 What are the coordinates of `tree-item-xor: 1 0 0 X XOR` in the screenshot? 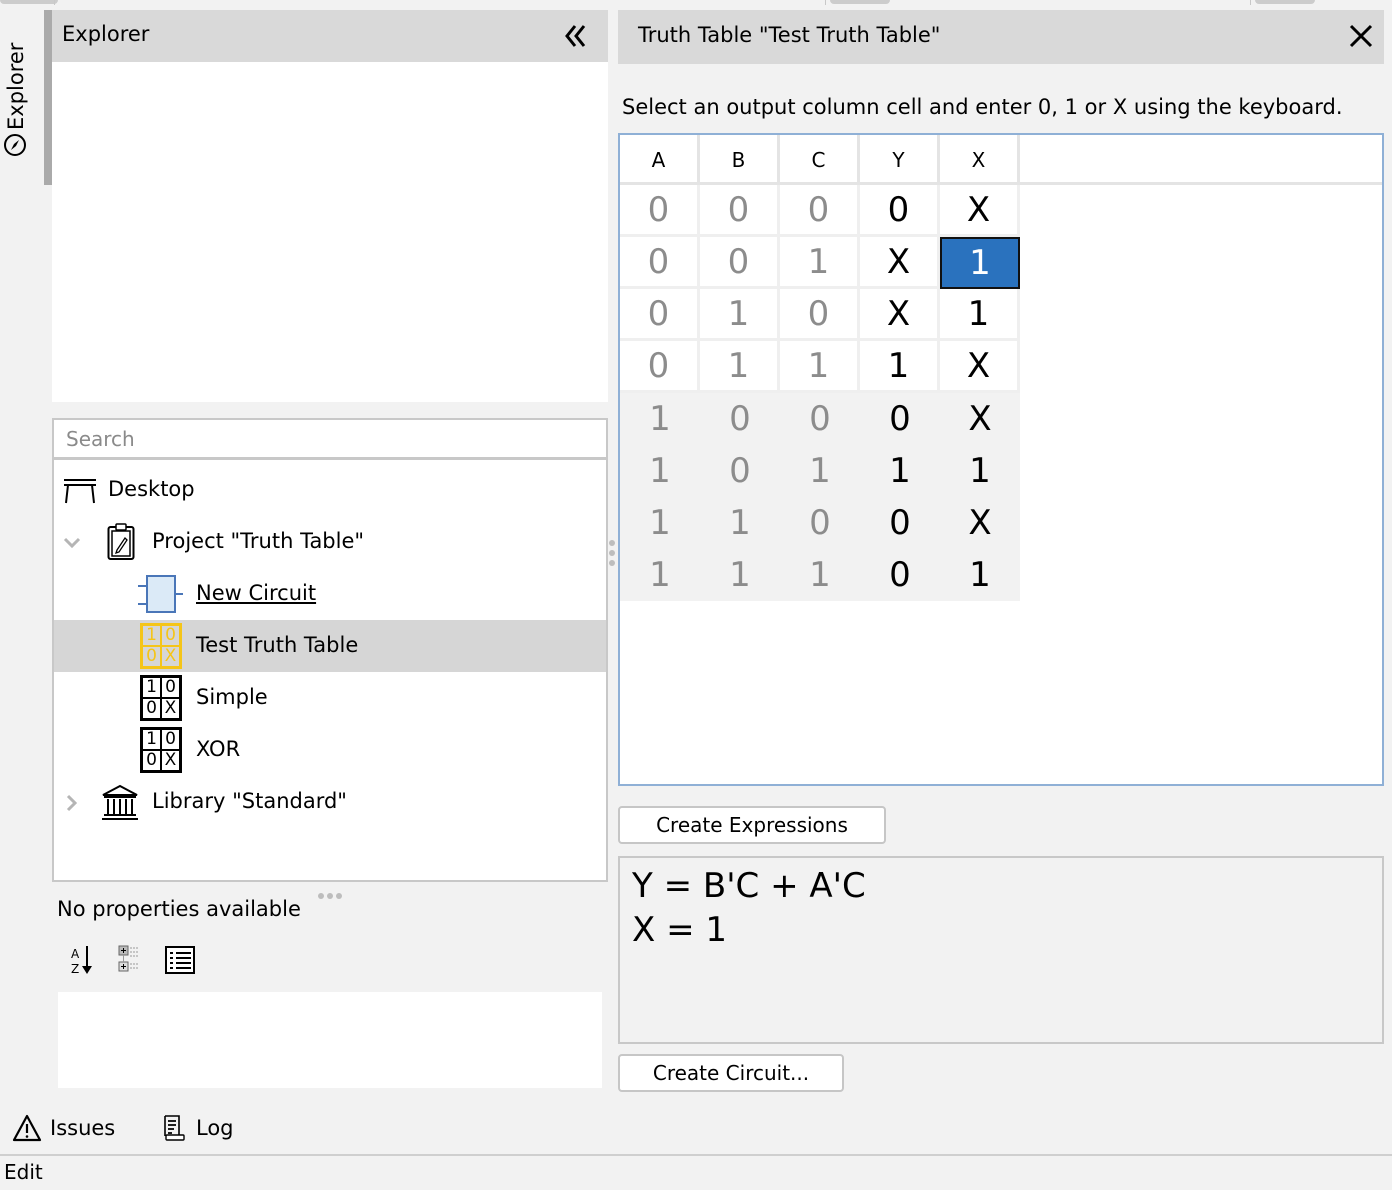 It's located at (330, 750).